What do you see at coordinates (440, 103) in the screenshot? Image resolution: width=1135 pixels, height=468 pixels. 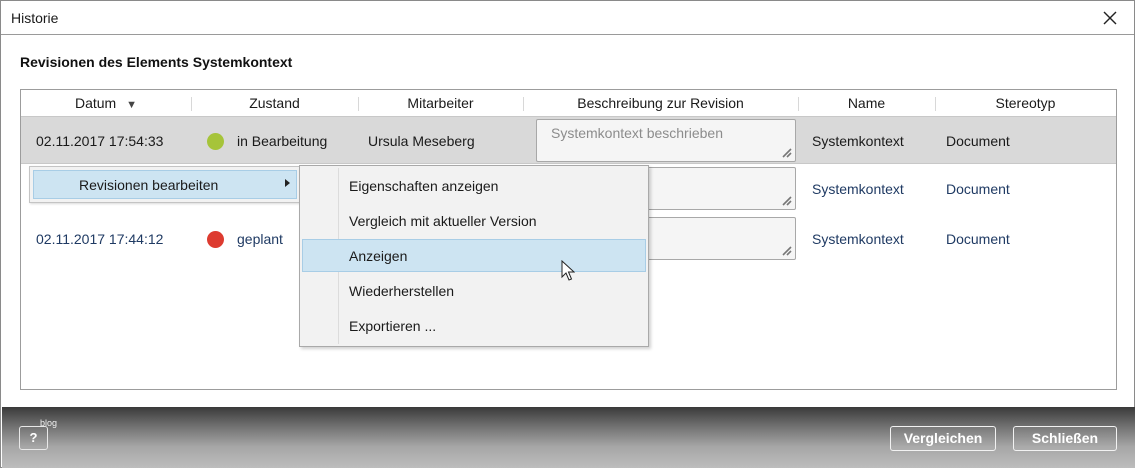 I see `column-header-mitarbeiter: Mitarbeiter` at bounding box center [440, 103].